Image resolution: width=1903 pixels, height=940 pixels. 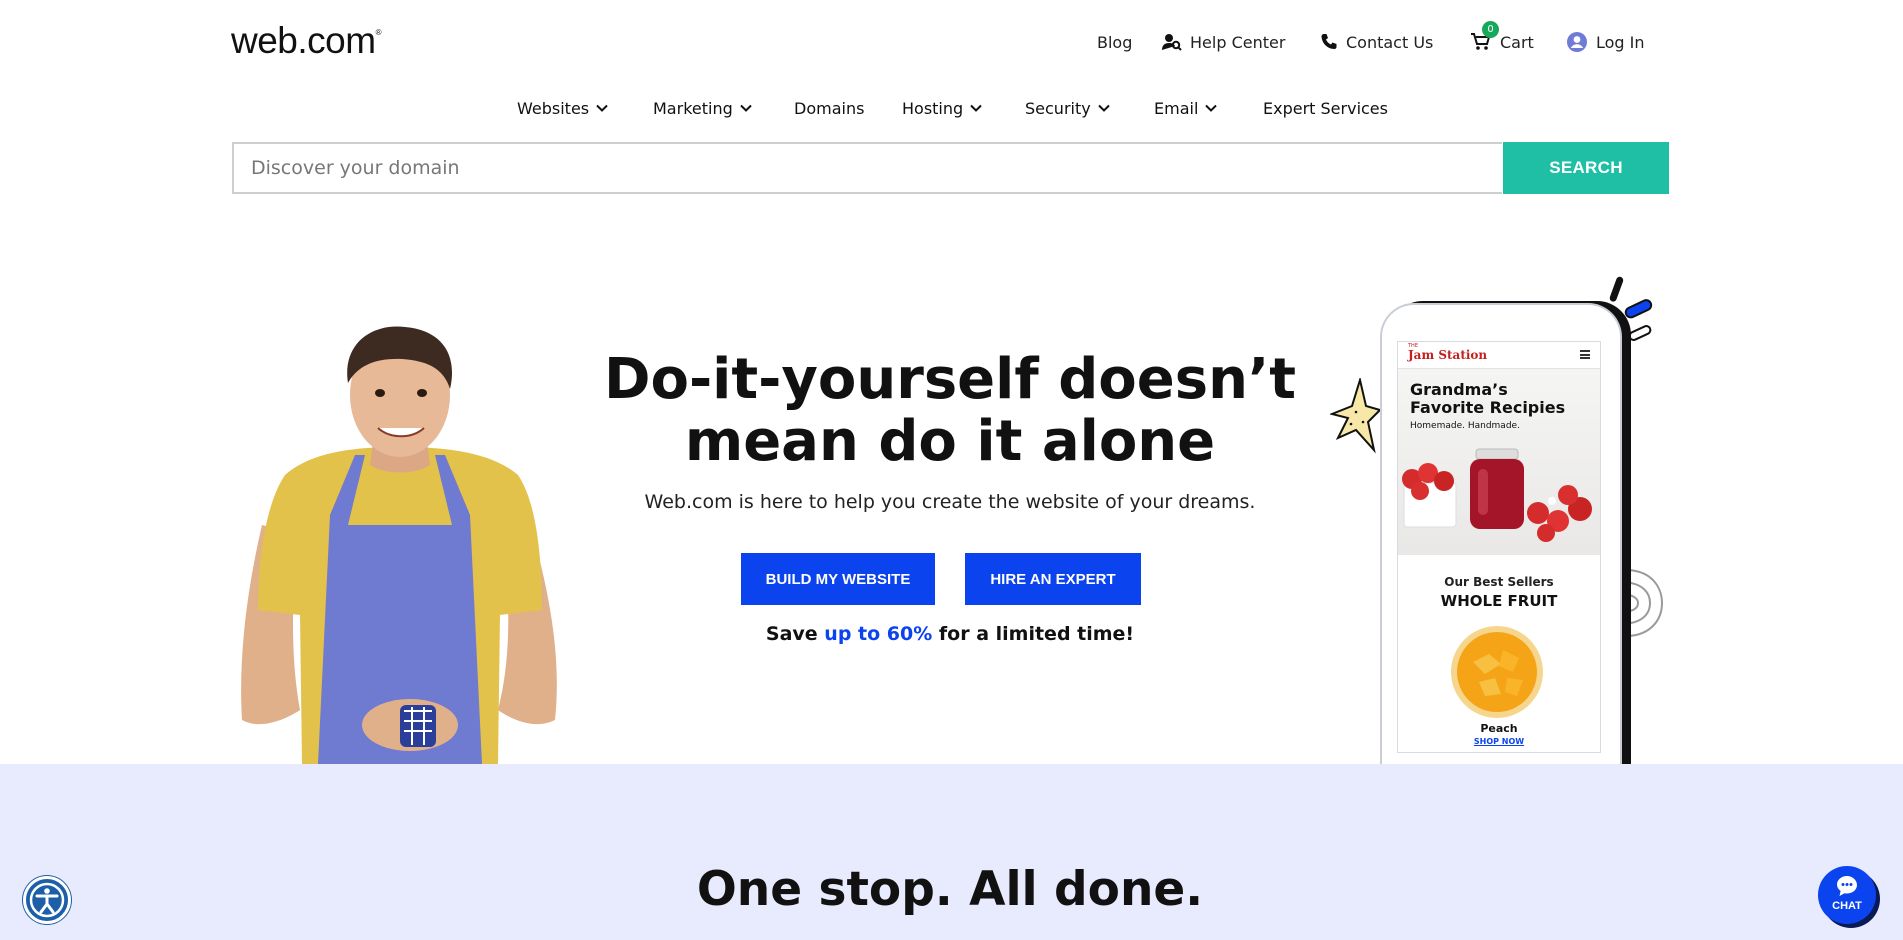 I want to click on nav-domains: Domains, so click(x=829, y=108).